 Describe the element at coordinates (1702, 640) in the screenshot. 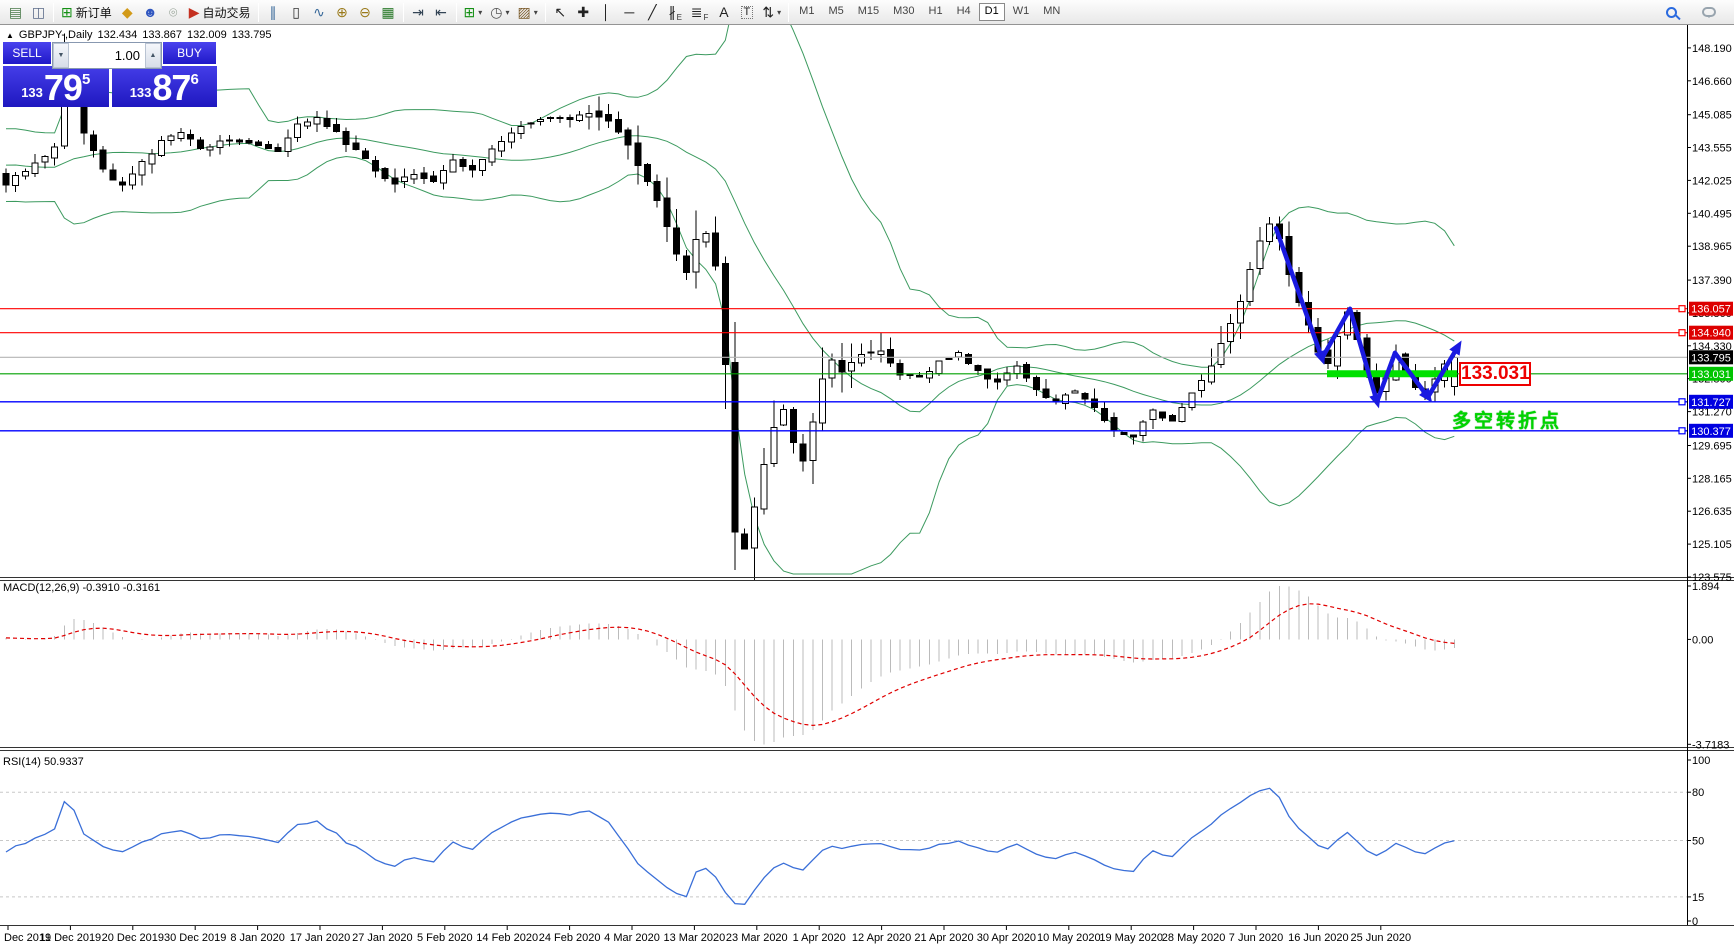

I see `macd-tick-label: 0.00` at that location.